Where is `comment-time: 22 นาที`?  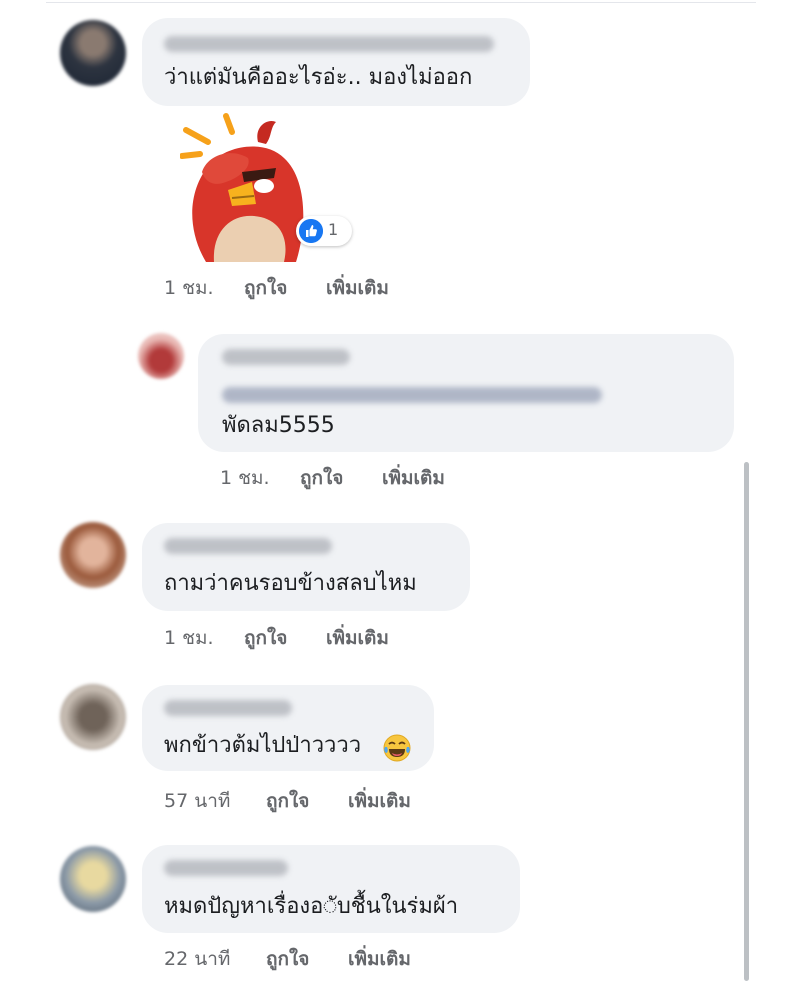
comment-time: 22 นาที is located at coordinates (197, 959).